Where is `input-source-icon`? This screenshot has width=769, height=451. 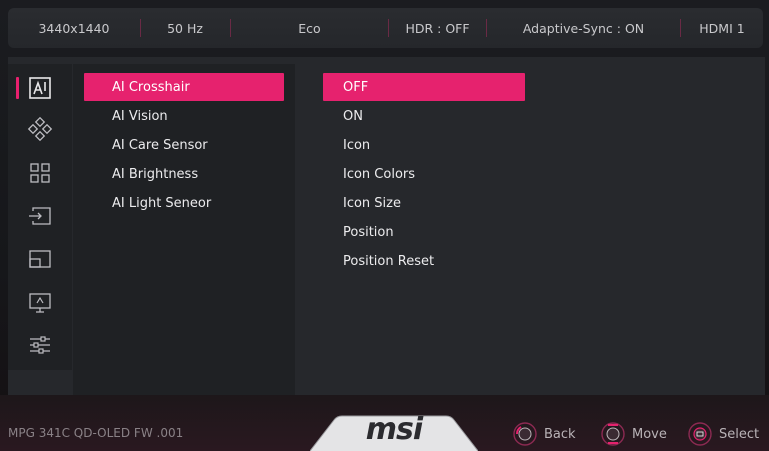
input-source-icon is located at coordinates (40, 216).